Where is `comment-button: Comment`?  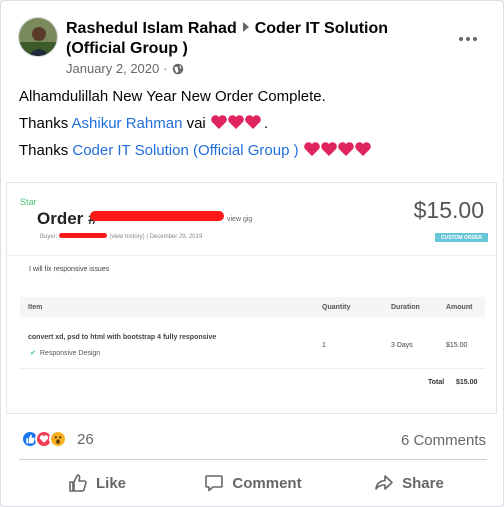 comment-button: Comment is located at coordinates (253, 483).